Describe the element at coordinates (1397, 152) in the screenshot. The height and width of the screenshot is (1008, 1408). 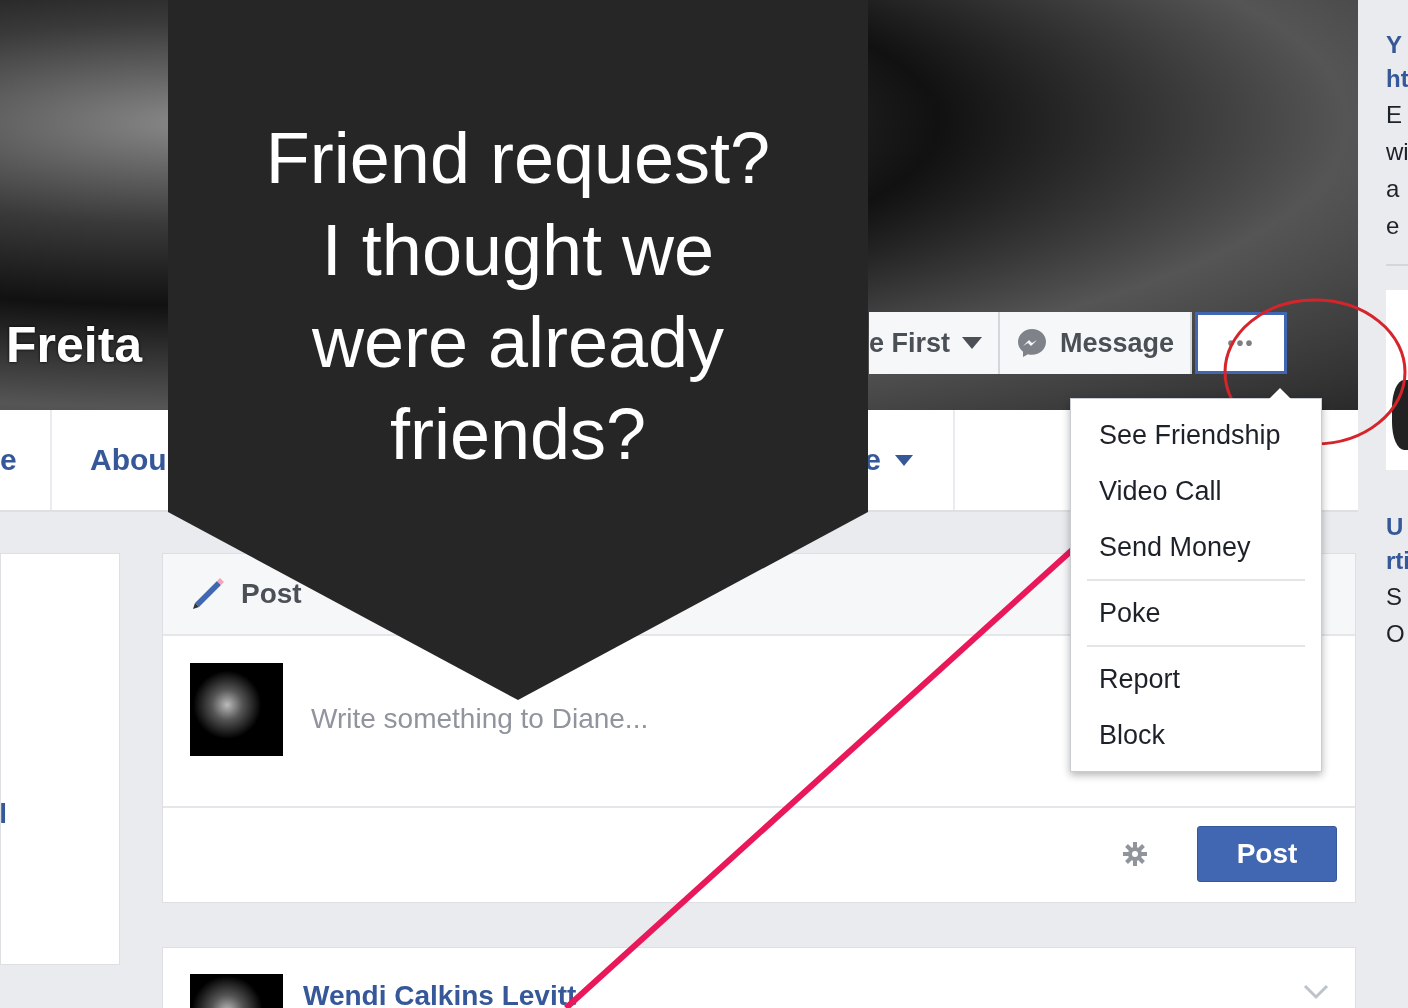
I see `body-text: wi` at that location.